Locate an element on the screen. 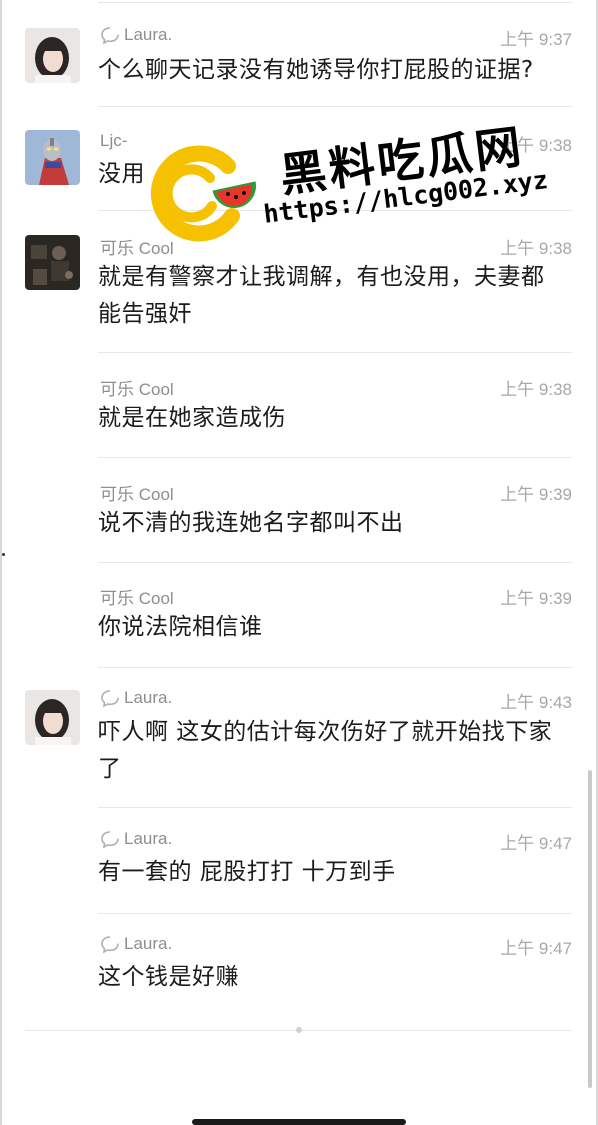 Image resolution: width=598 pixels, height=1125 pixels. sender-name: Ljc- is located at coordinates (114, 140).